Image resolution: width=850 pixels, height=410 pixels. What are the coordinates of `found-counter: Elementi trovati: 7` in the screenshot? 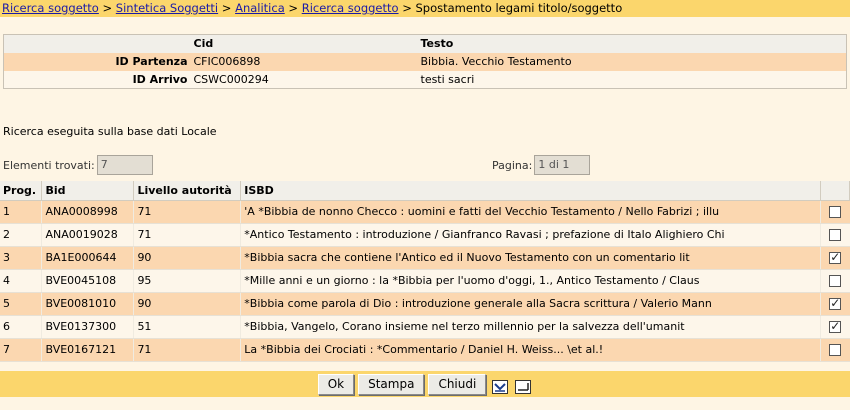 It's located at (78, 165).